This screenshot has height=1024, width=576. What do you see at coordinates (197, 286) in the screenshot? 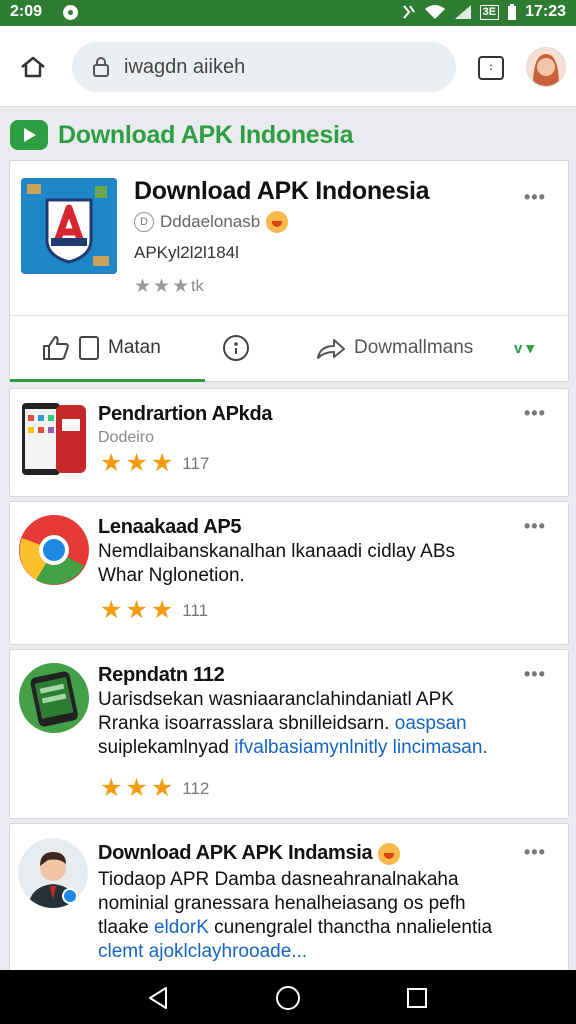
I see `rating-label: tk` at bounding box center [197, 286].